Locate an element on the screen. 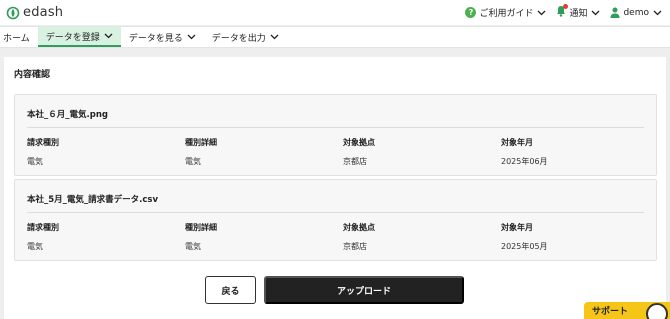 The height and width of the screenshot is (319, 670). support-avatar-icon is located at coordinates (657, 311).